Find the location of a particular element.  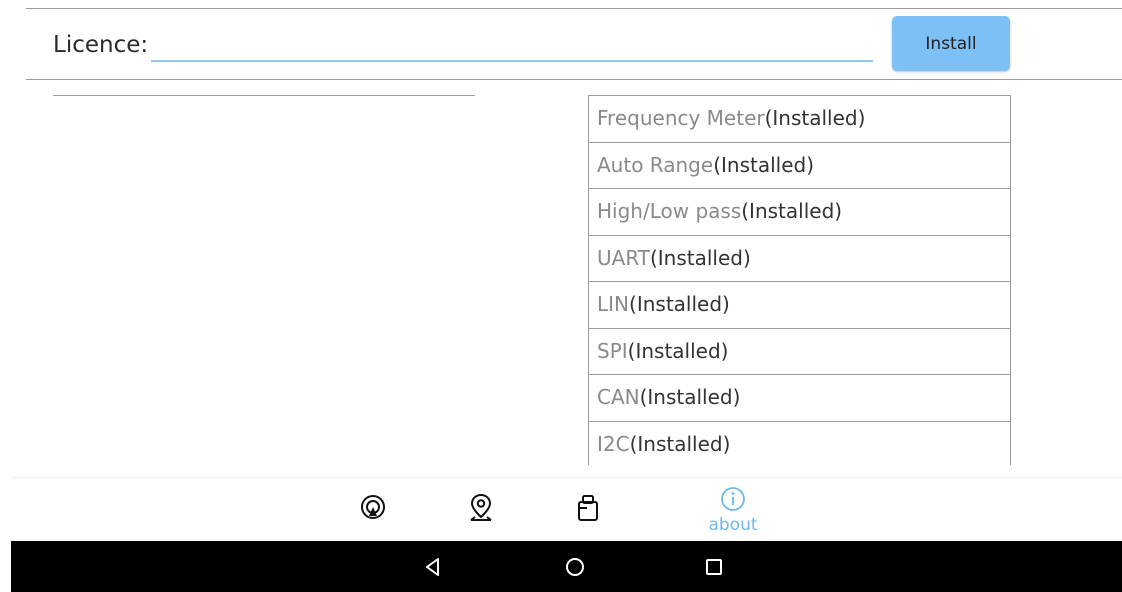

module-name: CAN is located at coordinates (618, 397).